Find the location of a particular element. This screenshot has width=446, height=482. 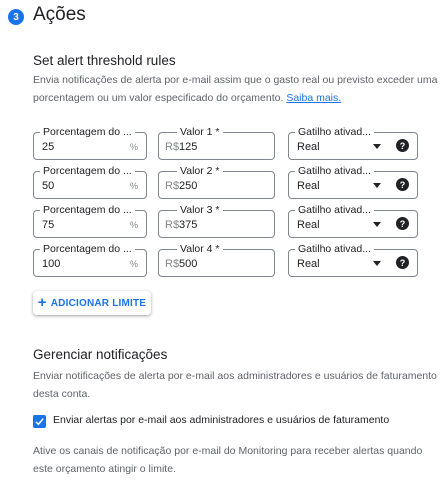

add-threshold-label: ADICIONAR LIMITE is located at coordinates (98, 303).